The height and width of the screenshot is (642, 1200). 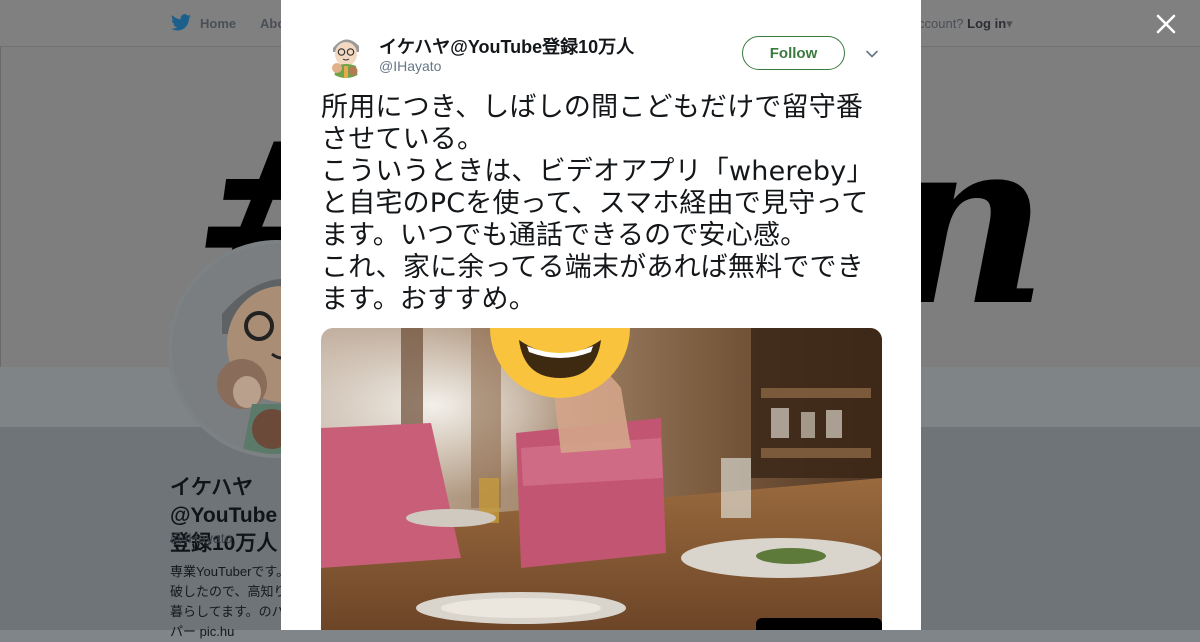 What do you see at coordinates (793, 53) in the screenshot?
I see `follow-button: Follow` at bounding box center [793, 53].